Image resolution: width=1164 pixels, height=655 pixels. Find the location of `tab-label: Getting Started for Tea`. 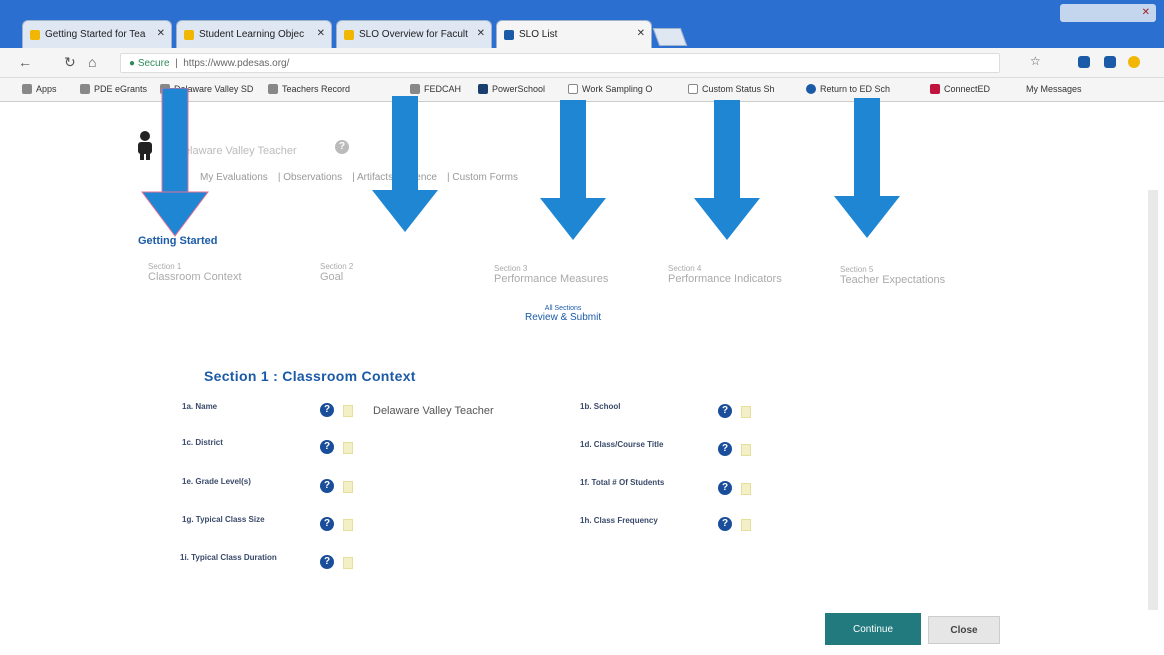

tab-label: Getting Started for Tea is located at coordinates (95, 34).